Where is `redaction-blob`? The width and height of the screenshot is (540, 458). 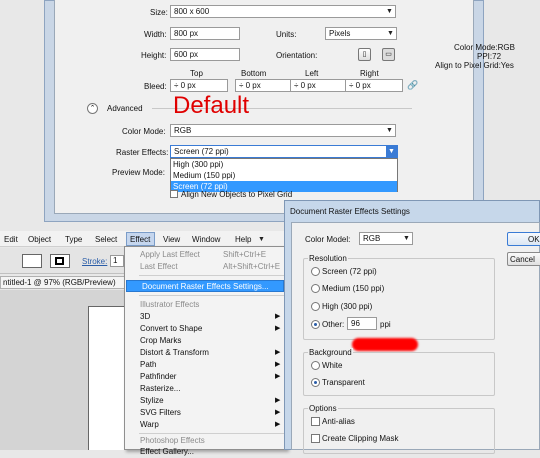 redaction-blob is located at coordinates (385, 344).